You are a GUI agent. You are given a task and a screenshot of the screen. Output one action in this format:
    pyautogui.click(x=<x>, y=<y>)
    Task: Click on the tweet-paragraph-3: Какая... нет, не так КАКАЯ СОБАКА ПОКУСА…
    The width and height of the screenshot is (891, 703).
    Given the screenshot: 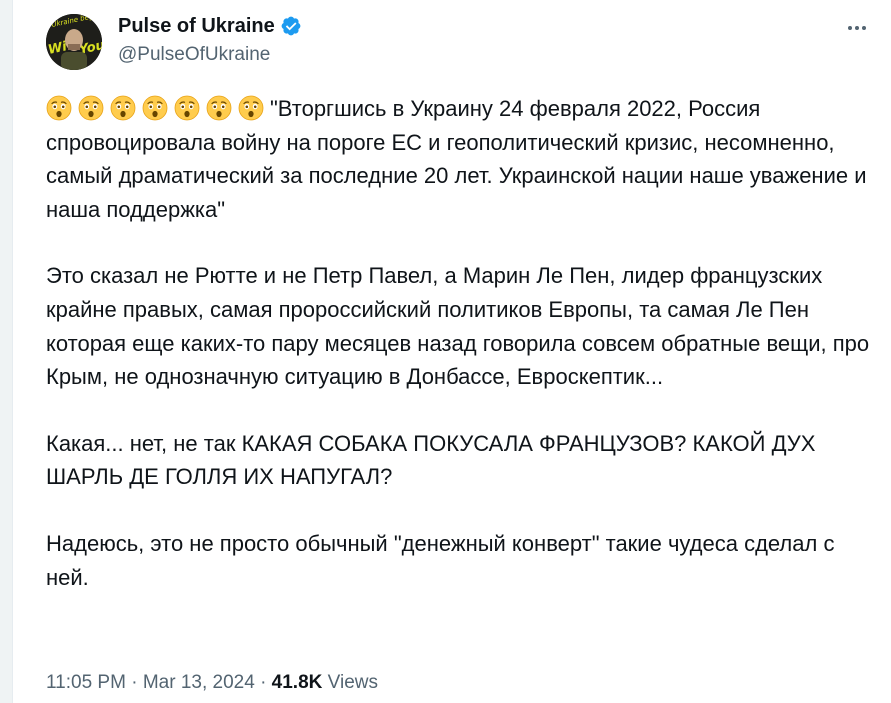 What is the action you would take?
    pyautogui.click(x=431, y=460)
    